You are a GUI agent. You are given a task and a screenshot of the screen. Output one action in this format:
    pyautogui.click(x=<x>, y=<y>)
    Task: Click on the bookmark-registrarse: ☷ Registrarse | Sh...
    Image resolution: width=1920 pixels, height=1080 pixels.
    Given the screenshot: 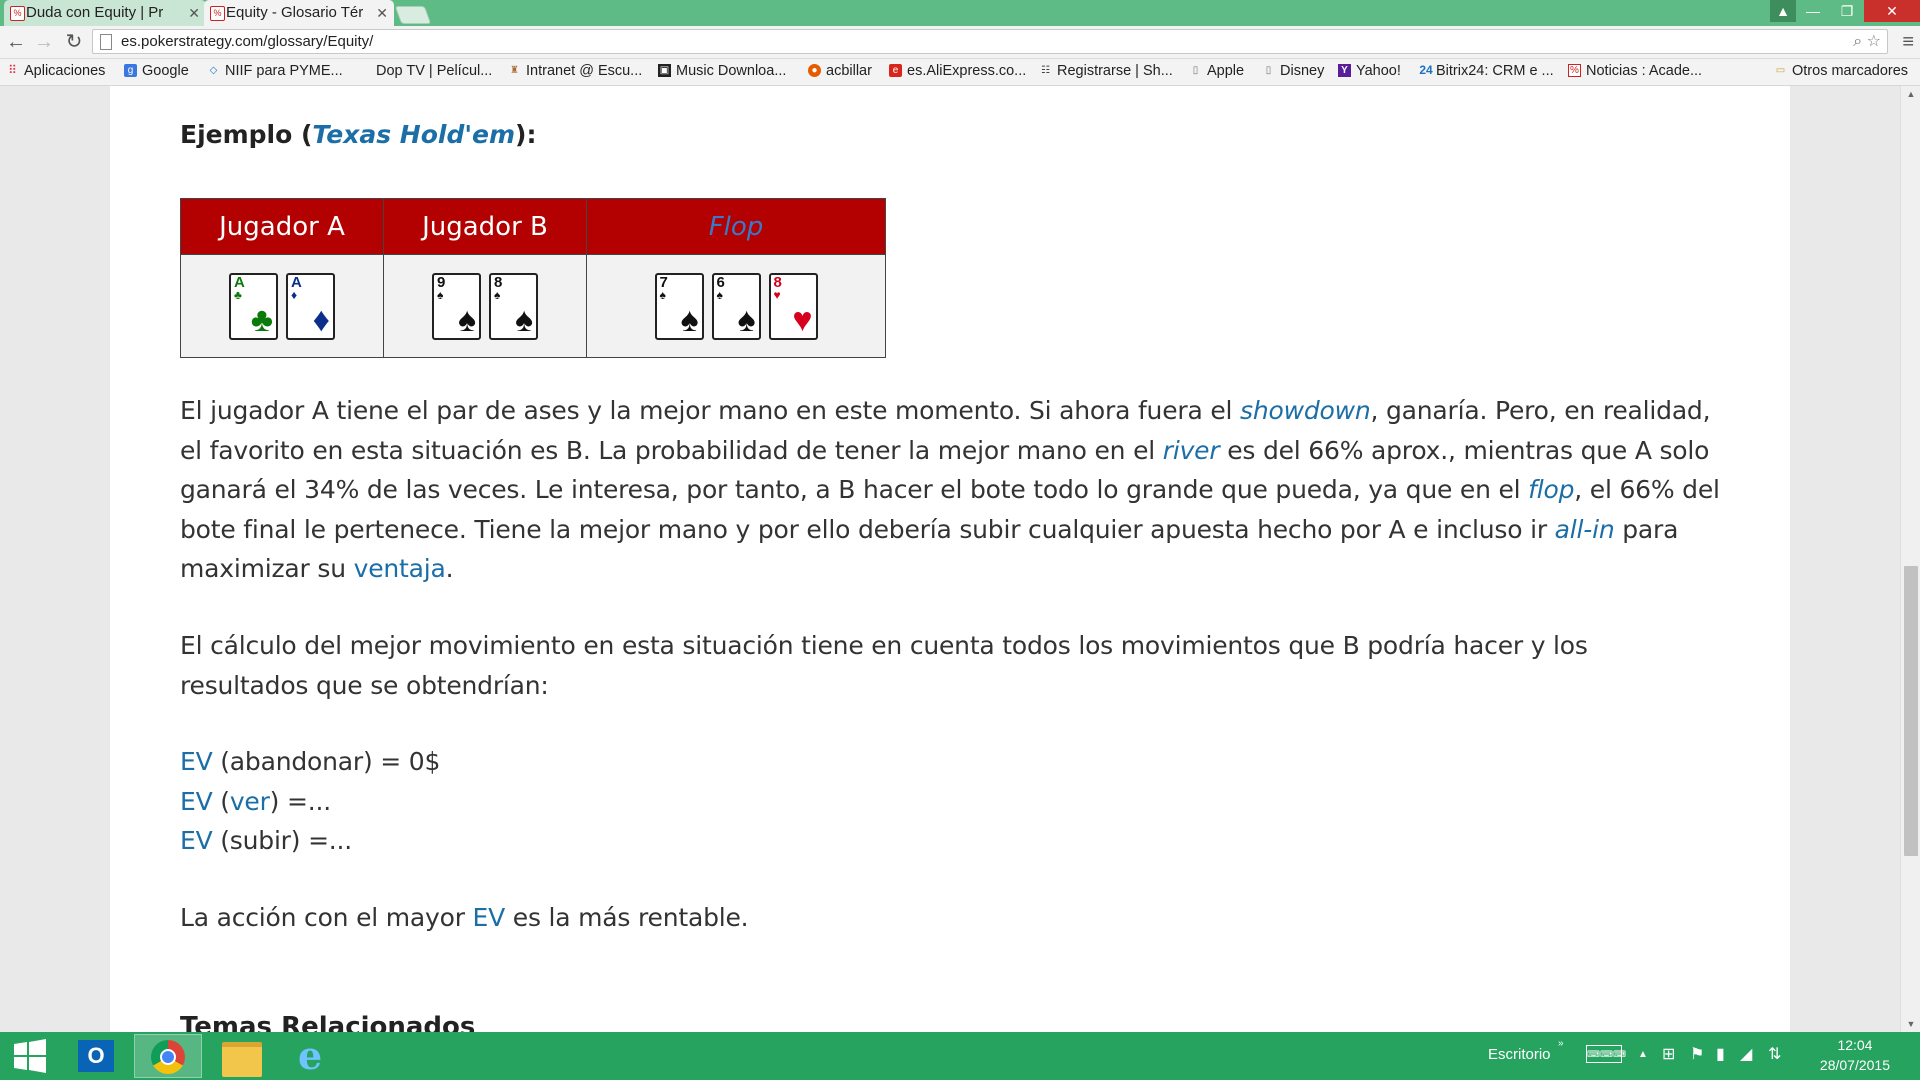 What is the action you would take?
    pyautogui.click(x=1106, y=72)
    